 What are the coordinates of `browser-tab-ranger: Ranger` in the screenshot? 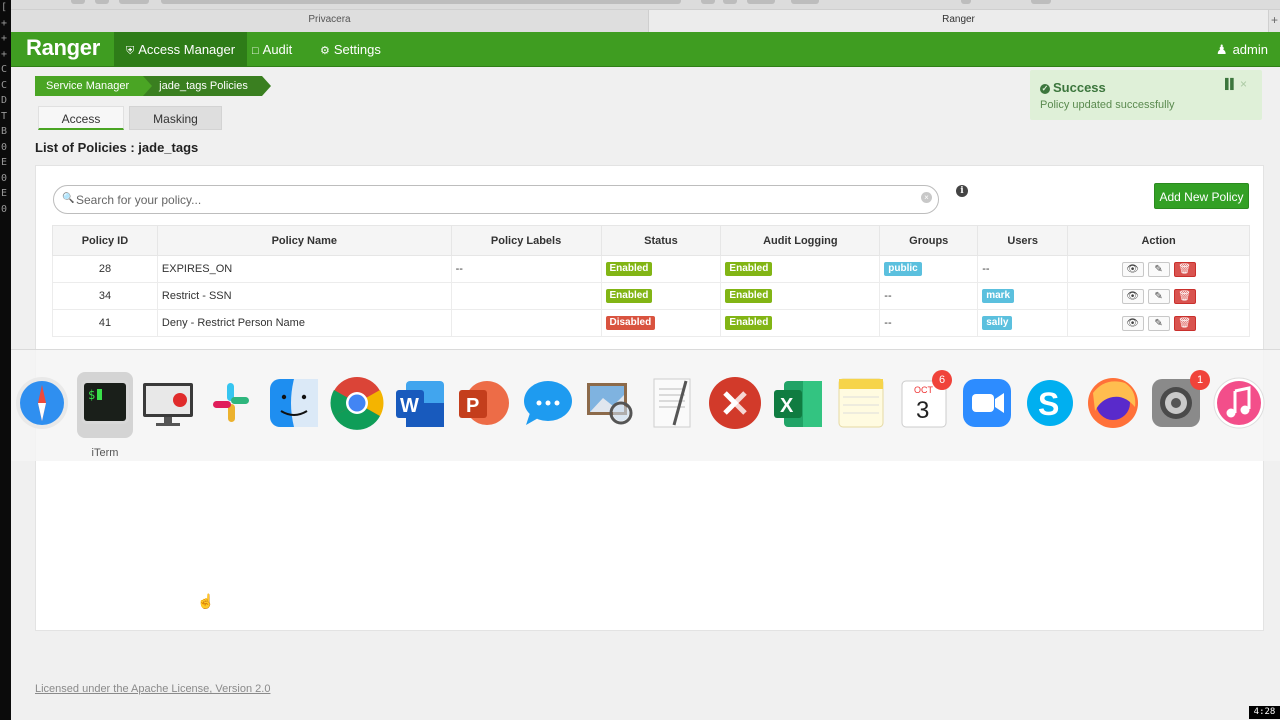 It's located at (959, 21).